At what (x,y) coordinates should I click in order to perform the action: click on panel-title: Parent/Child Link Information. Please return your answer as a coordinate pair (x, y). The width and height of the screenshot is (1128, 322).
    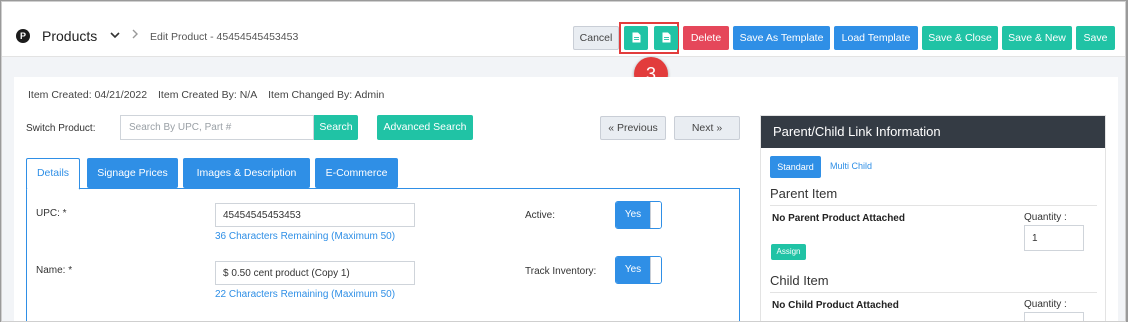
    Looking at the image, I should click on (933, 132).